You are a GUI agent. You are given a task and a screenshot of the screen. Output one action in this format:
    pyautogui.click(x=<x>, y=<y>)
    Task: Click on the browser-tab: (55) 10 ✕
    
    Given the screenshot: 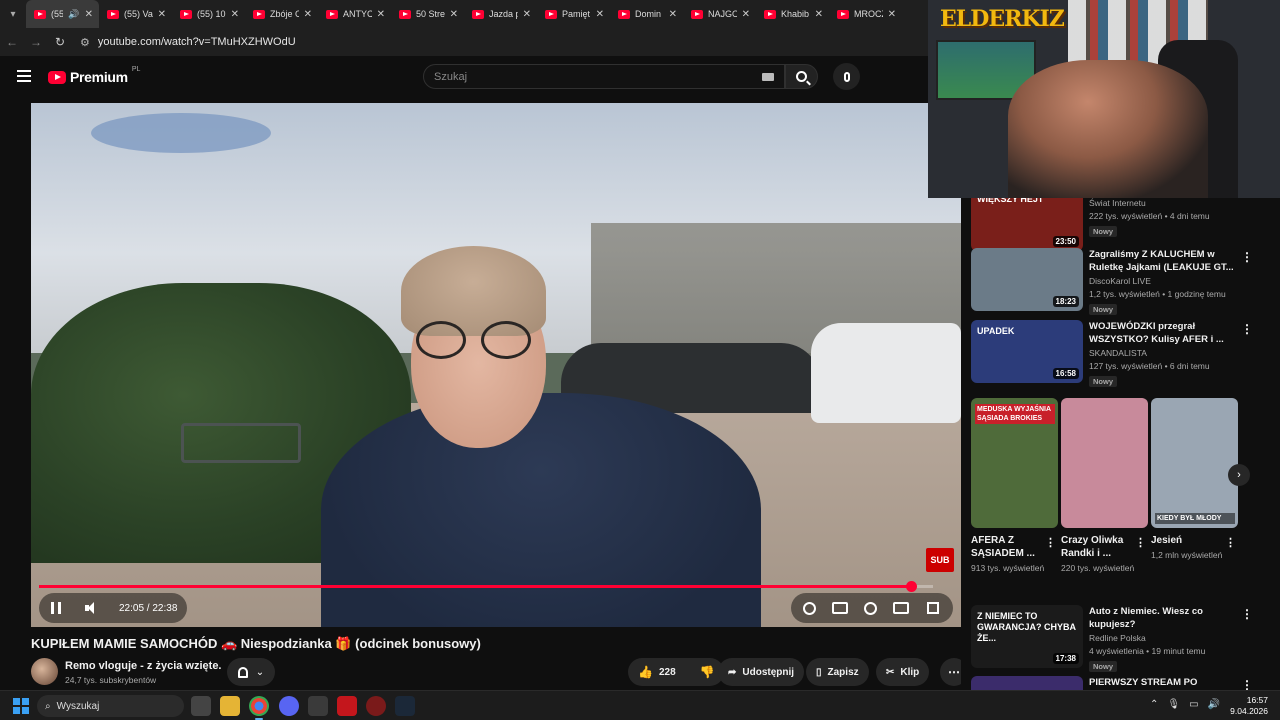 What is the action you would take?
    pyautogui.click(x=208, y=14)
    